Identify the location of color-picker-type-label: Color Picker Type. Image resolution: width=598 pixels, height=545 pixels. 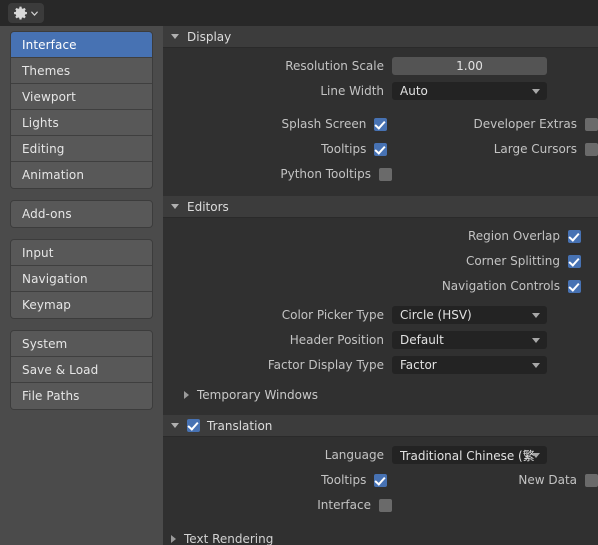
(332, 315).